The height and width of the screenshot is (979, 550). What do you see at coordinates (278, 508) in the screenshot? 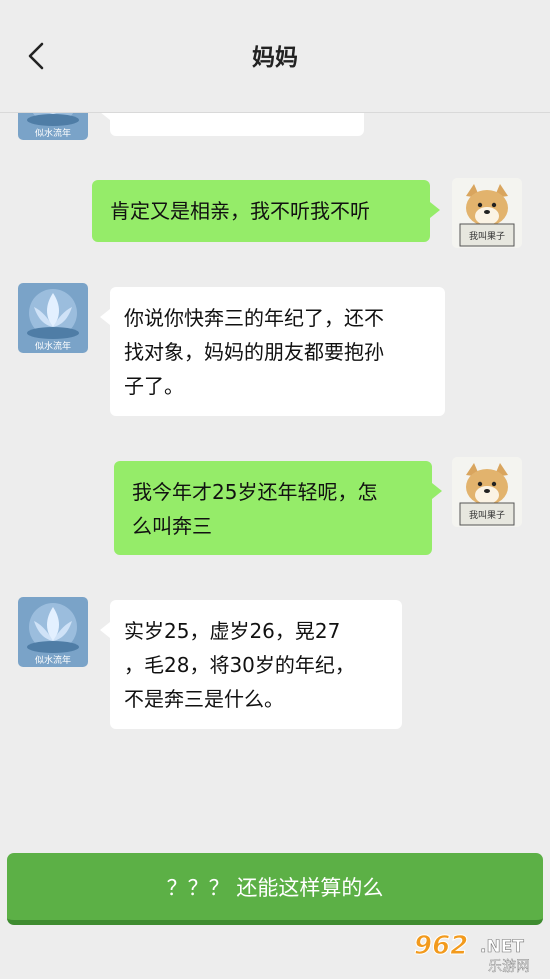
I see `message-bubble-me: 我今年才25岁还年轻呢，怎 么叫奔三` at bounding box center [278, 508].